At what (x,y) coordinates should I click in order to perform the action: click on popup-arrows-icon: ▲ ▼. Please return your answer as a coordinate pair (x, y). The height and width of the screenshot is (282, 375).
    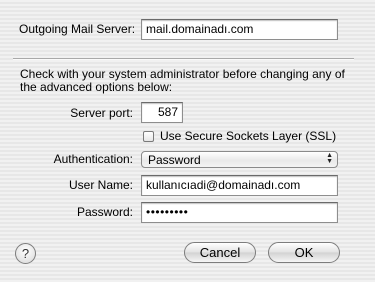
    Looking at the image, I should click on (329, 158).